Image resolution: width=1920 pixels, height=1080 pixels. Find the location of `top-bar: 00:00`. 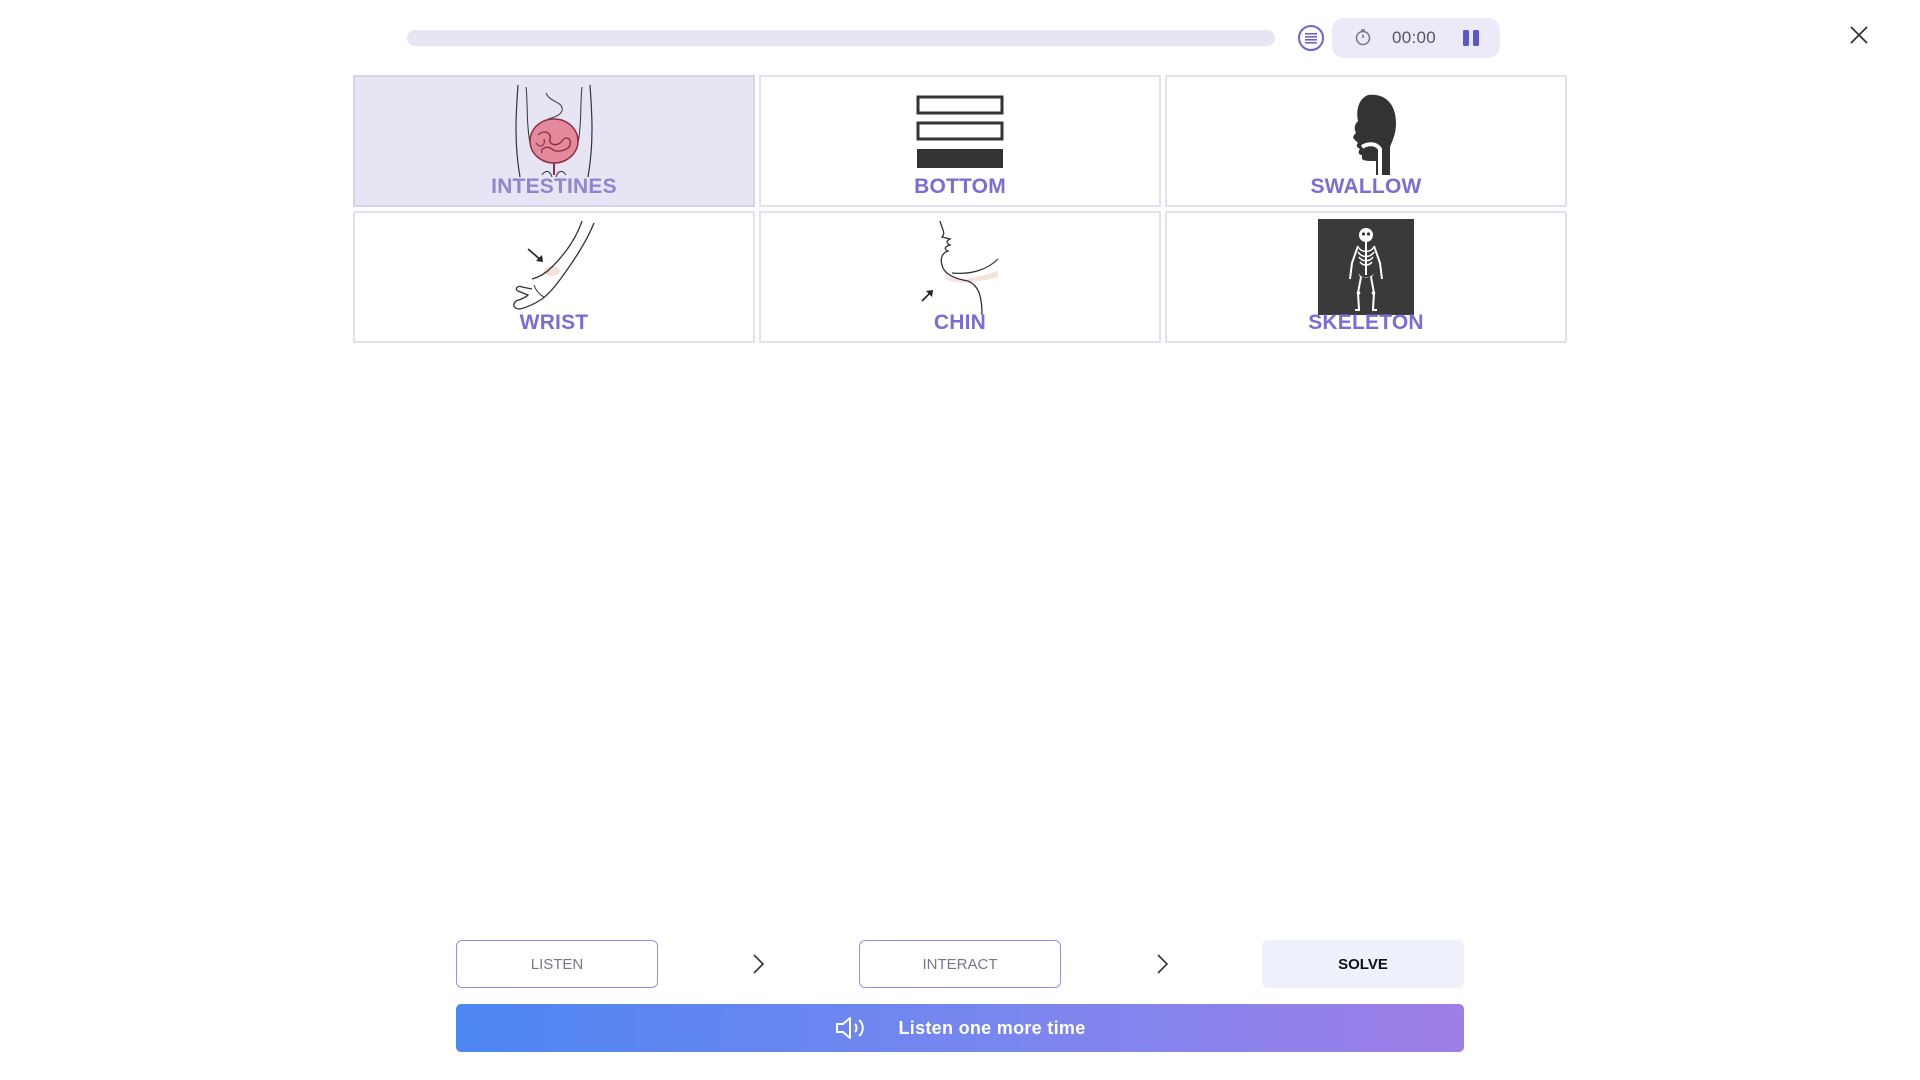

top-bar: 00:00 is located at coordinates (960, 40).